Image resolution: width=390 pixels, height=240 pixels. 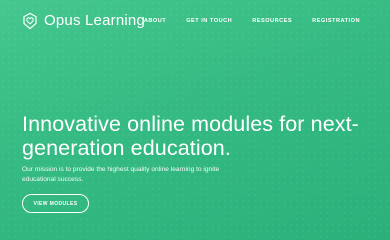 What do you see at coordinates (55, 203) in the screenshot?
I see `view-modules-button: VIEW MODULES` at bounding box center [55, 203].